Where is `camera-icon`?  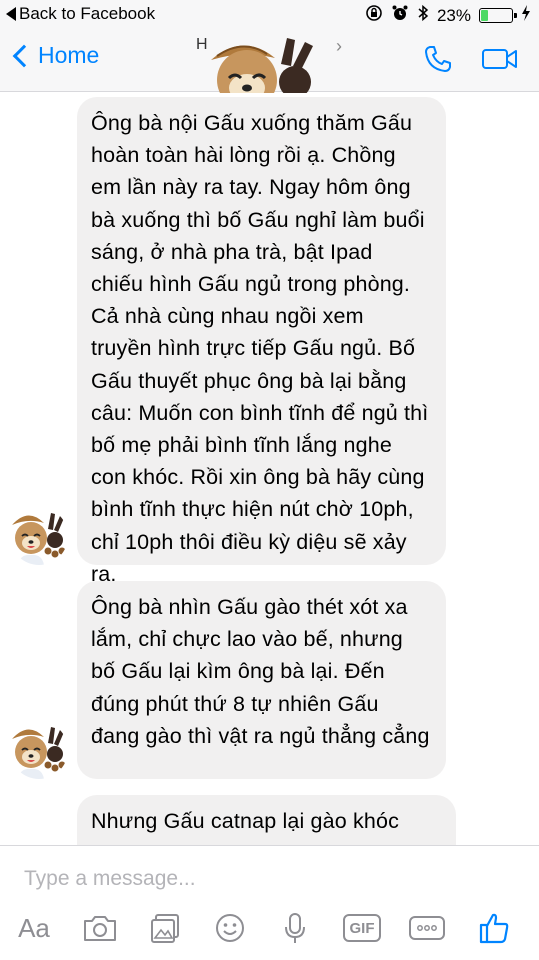
camera-icon is located at coordinates (100, 928).